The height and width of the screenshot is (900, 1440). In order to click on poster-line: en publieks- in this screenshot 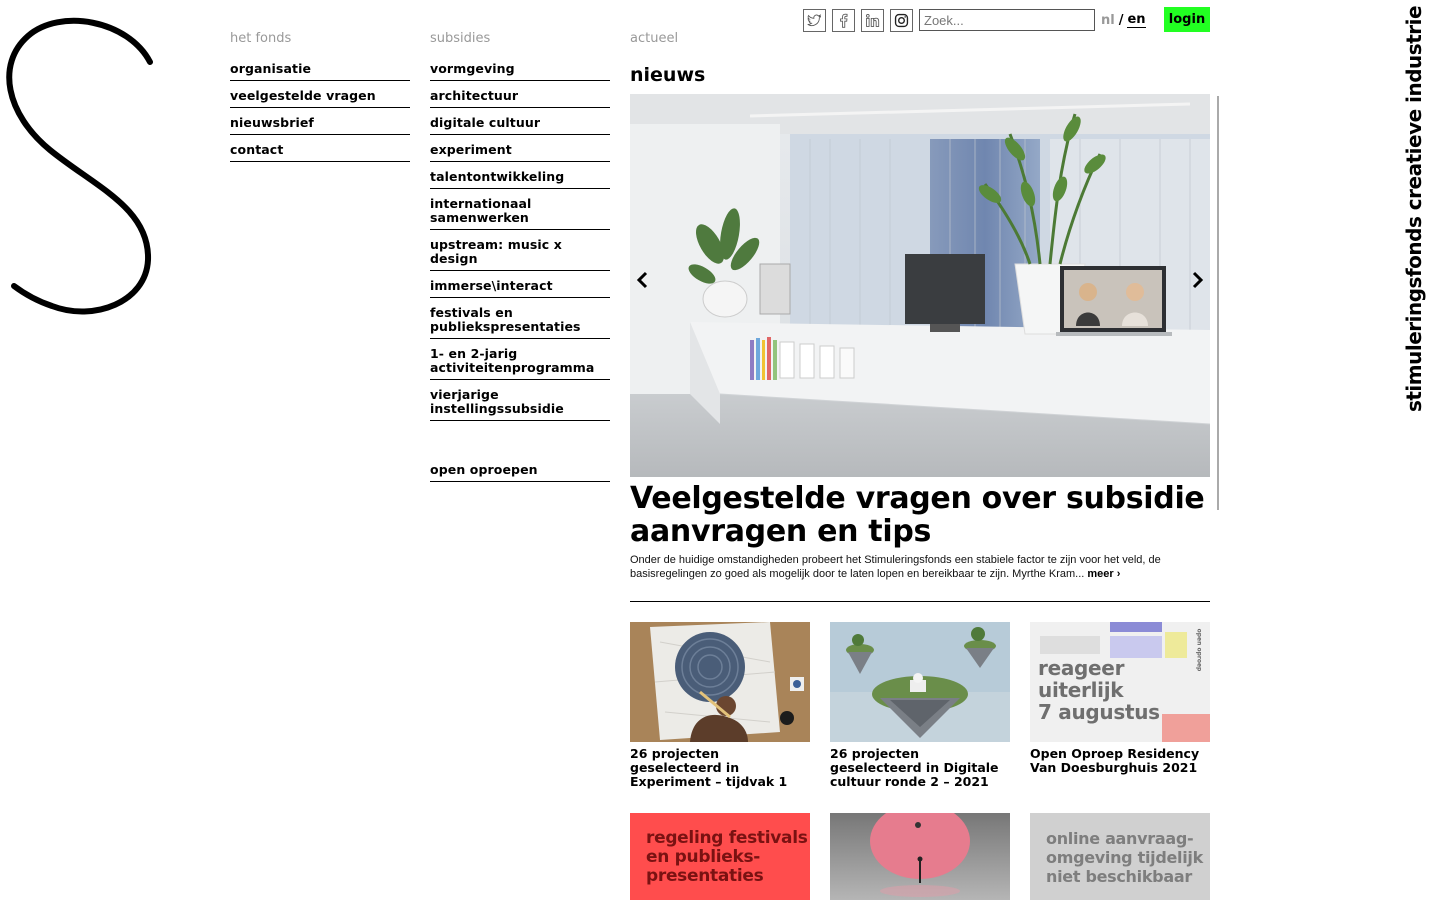, I will do `click(703, 857)`.